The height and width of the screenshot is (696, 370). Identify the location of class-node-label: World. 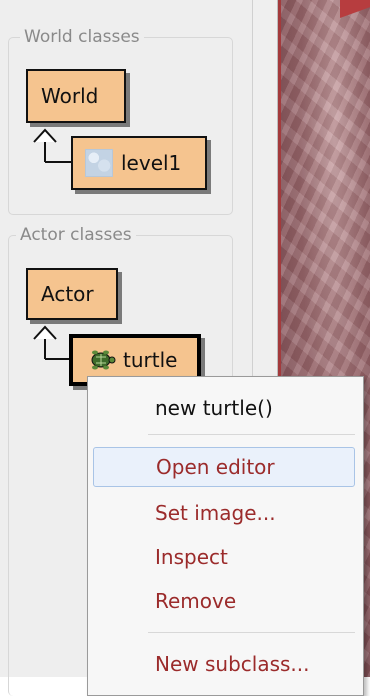
(70, 96).